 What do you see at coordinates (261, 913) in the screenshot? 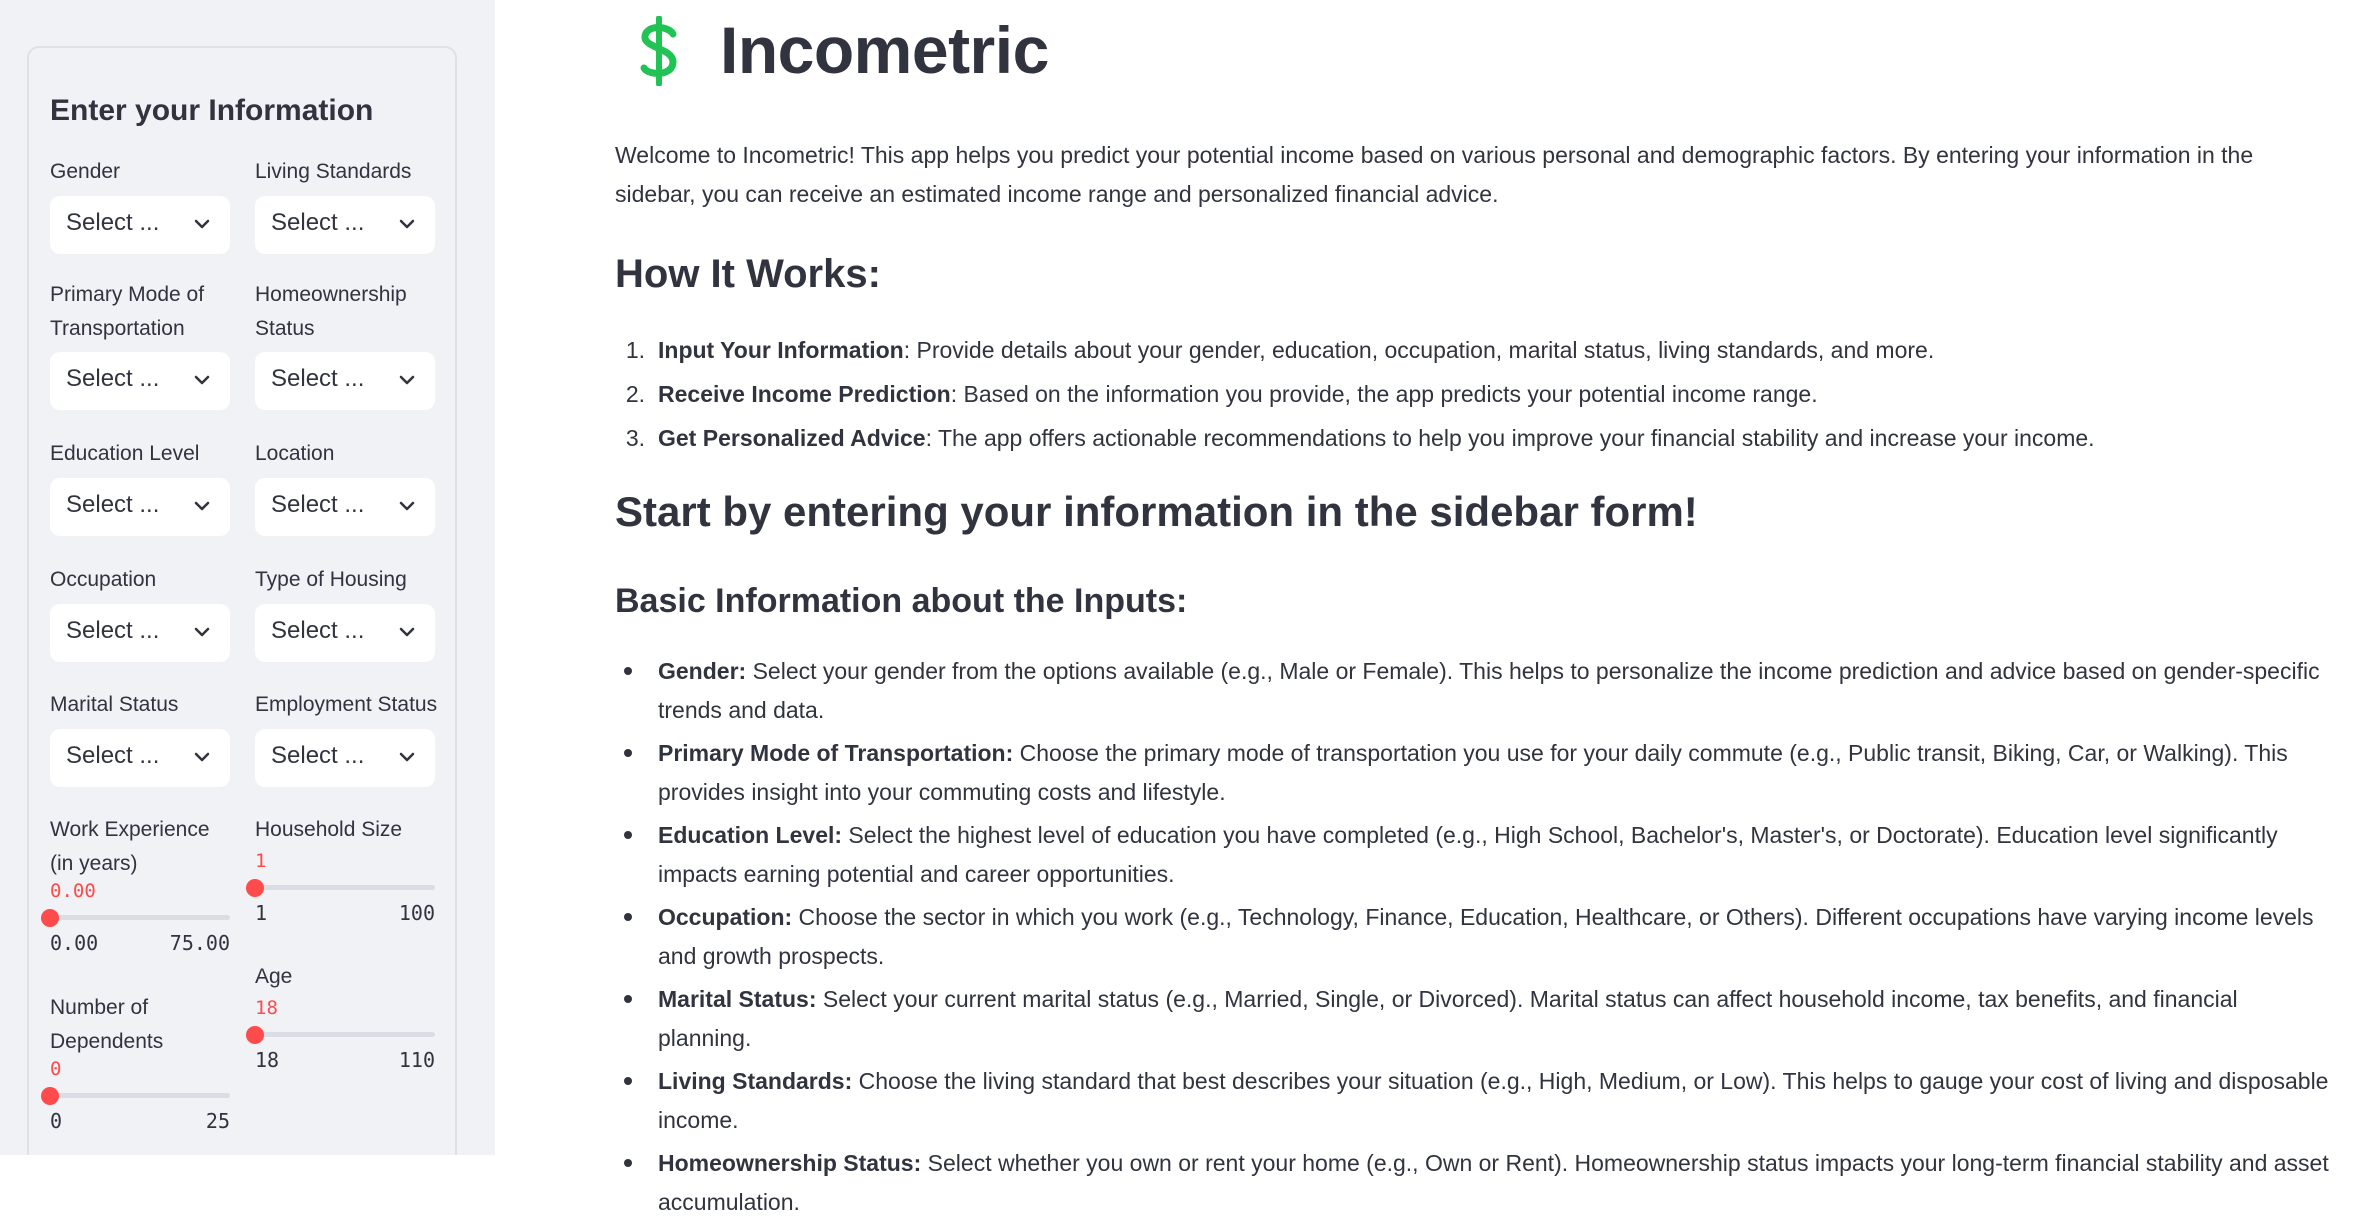
I see `slider-min: 1` at bounding box center [261, 913].